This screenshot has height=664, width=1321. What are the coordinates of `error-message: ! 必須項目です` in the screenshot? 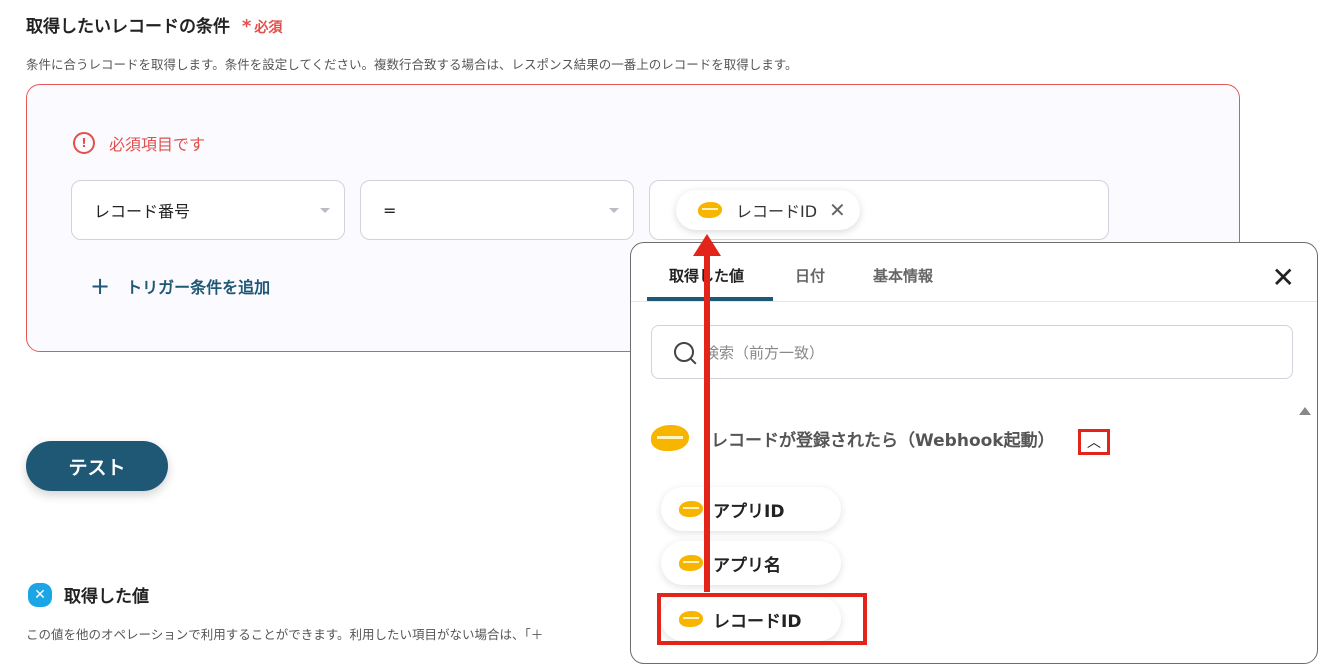 It's located at (139, 143).